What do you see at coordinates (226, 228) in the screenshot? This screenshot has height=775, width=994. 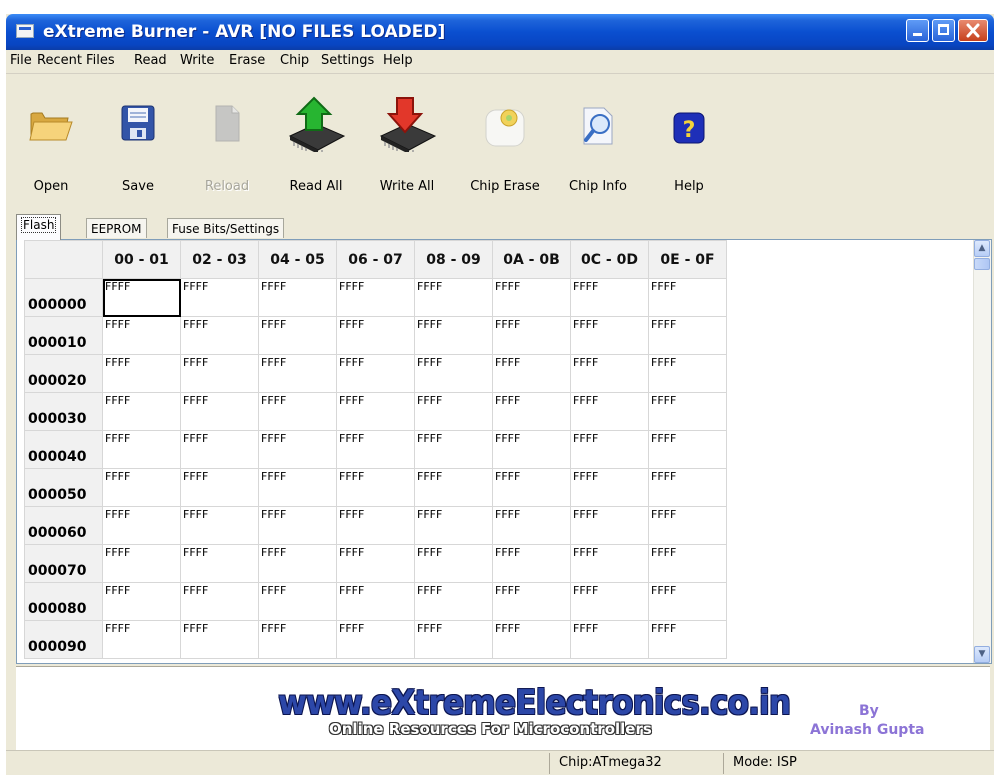 I see `tab-fuse-bits-settings: Fuse Bits/Settings` at bounding box center [226, 228].